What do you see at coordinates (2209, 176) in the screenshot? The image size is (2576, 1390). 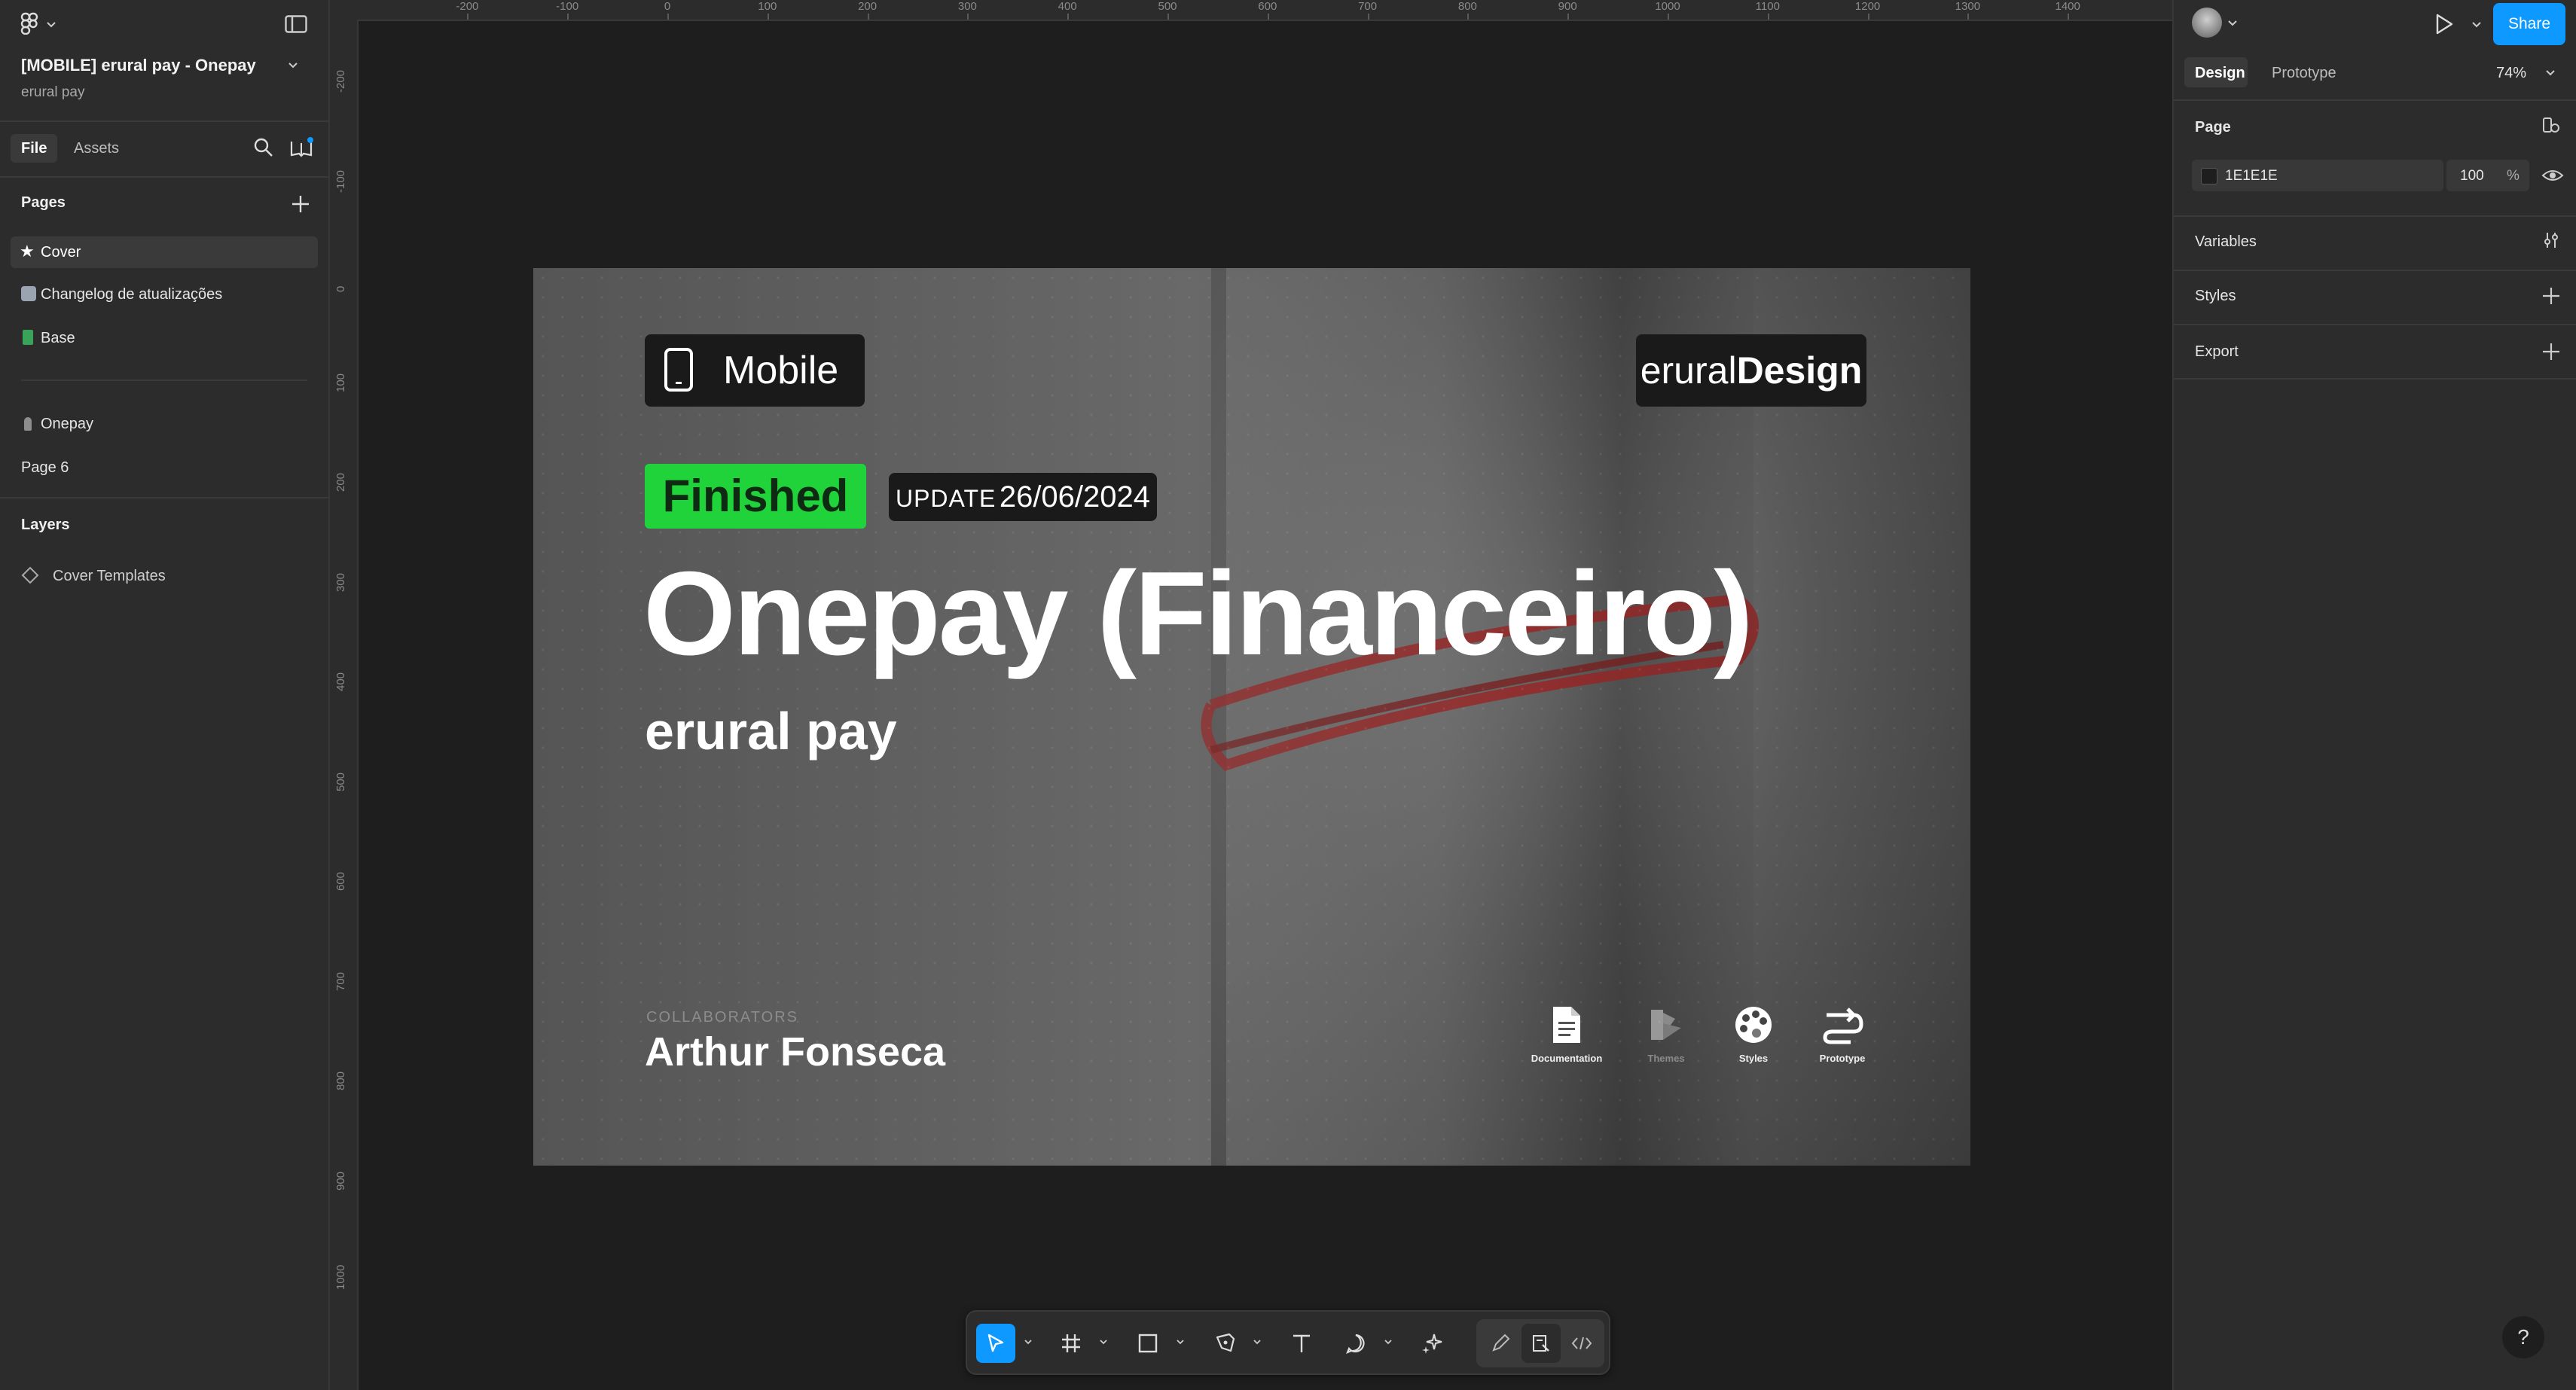 I see `color-swatch` at bounding box center [2209, 176].